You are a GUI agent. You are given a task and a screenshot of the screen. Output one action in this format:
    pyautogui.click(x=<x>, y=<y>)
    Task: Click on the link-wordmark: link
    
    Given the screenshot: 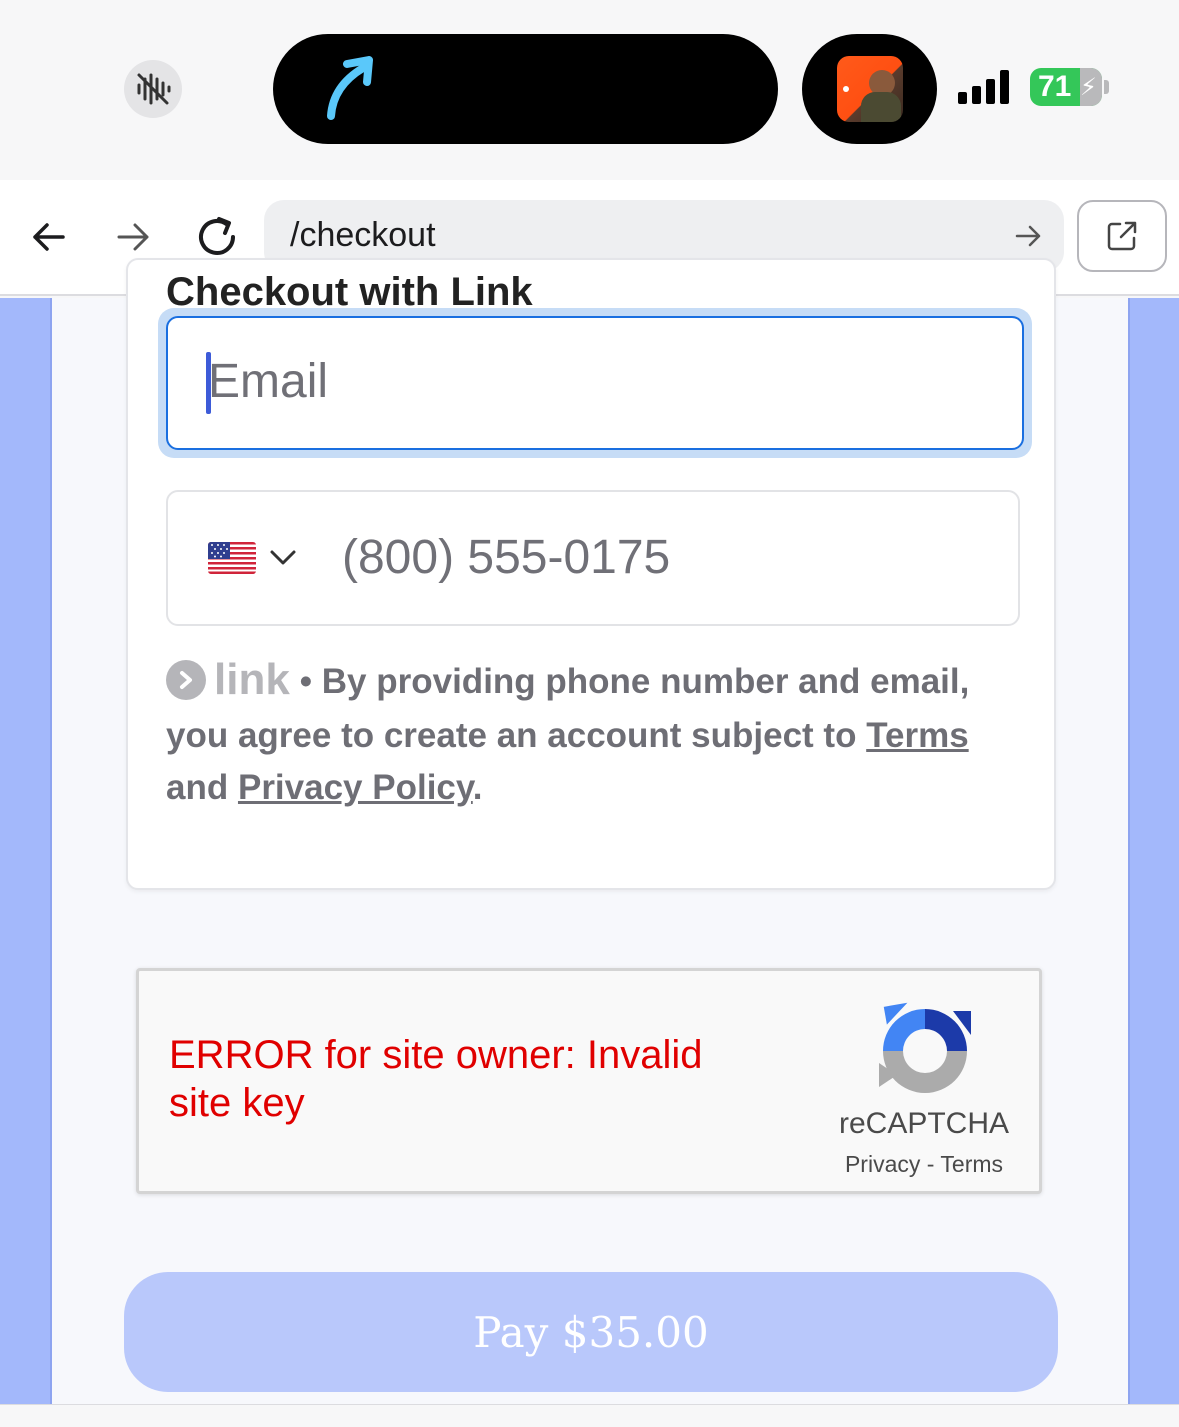 What is the action you would take?
    pyautogui.click(x=252, y=679)
    